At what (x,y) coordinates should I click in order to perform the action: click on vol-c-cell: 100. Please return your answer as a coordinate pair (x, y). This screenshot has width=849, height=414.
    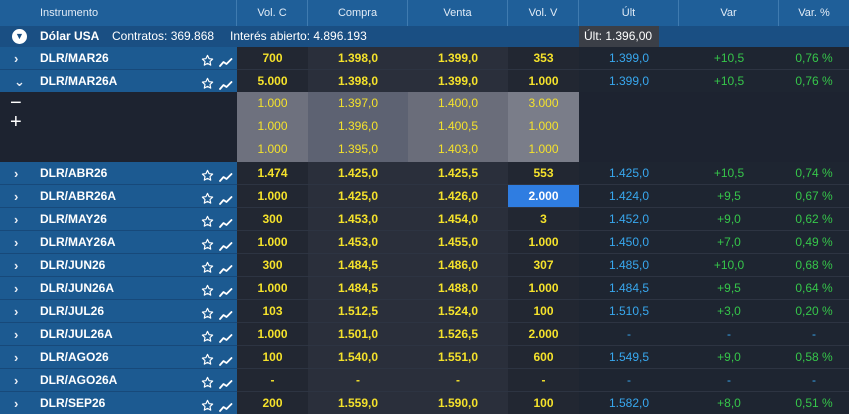
    Looking at the image, I should click on (272, 357).